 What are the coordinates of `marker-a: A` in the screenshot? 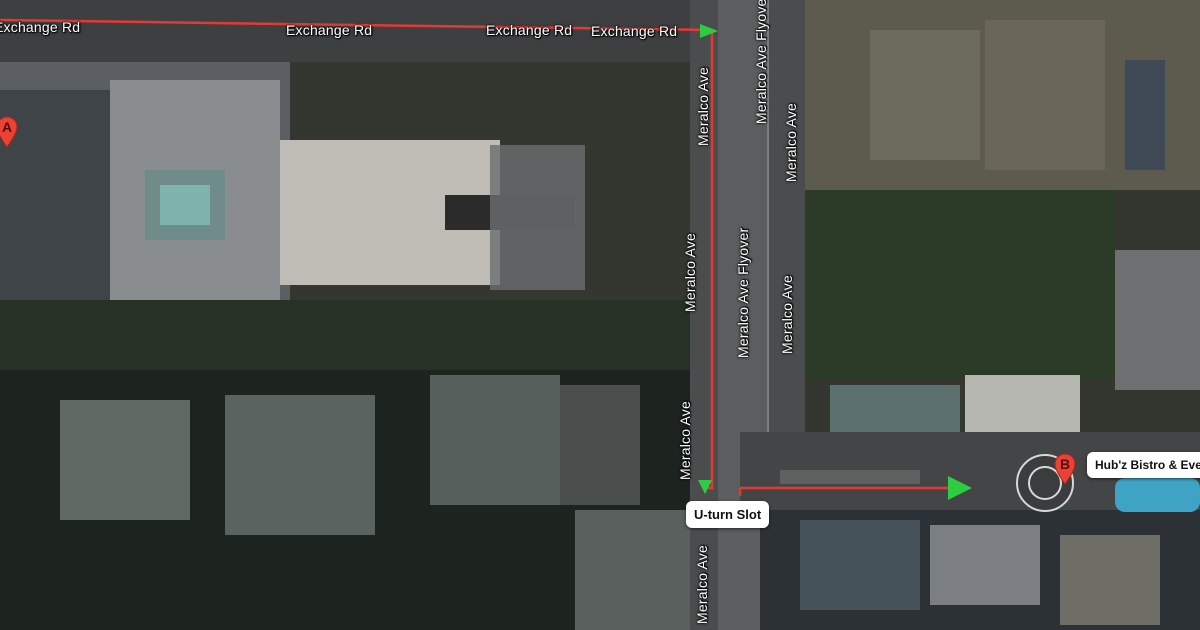 It's located at (9, 132).